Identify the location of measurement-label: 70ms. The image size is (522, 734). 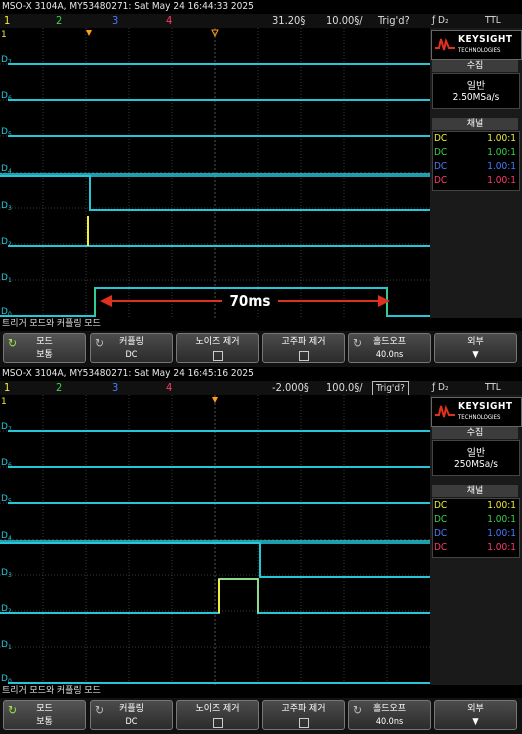
(250, 301).